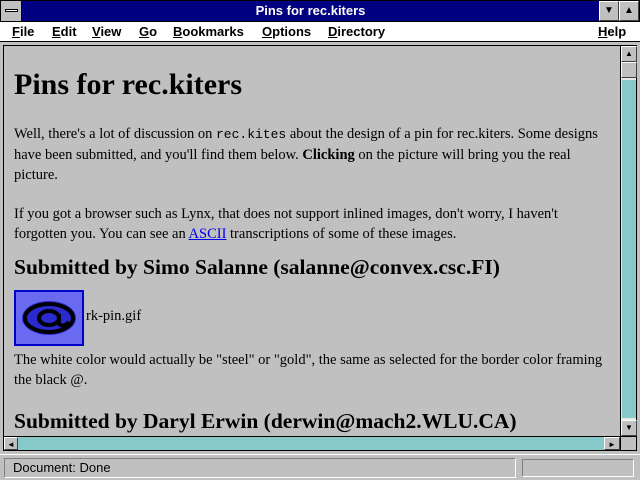  I want to click on maximize-button: ▲, so click(629, 11).